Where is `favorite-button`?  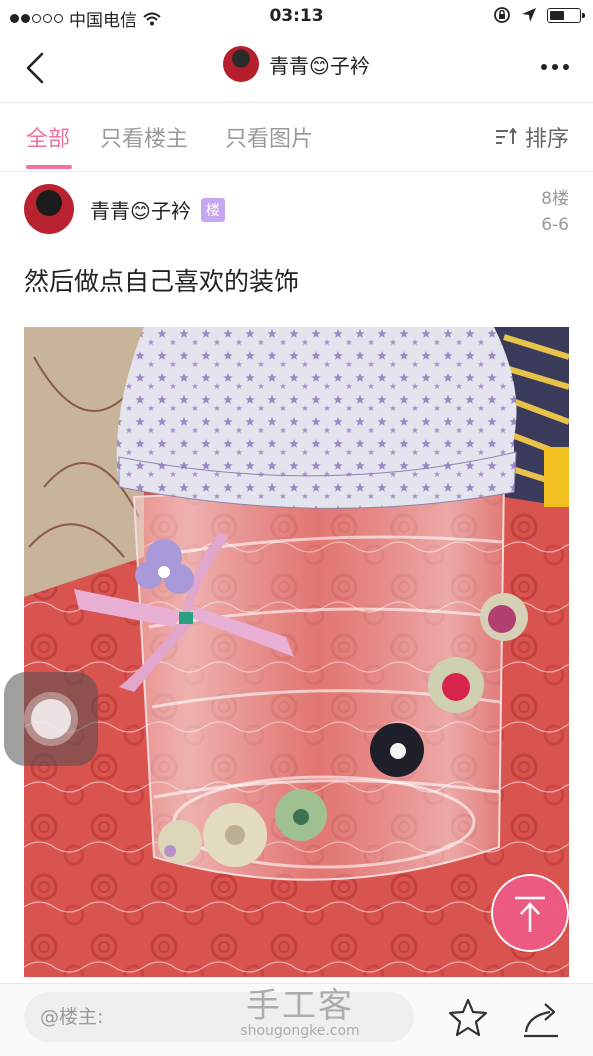 favorite-button is located at coordinates (468, 1018).